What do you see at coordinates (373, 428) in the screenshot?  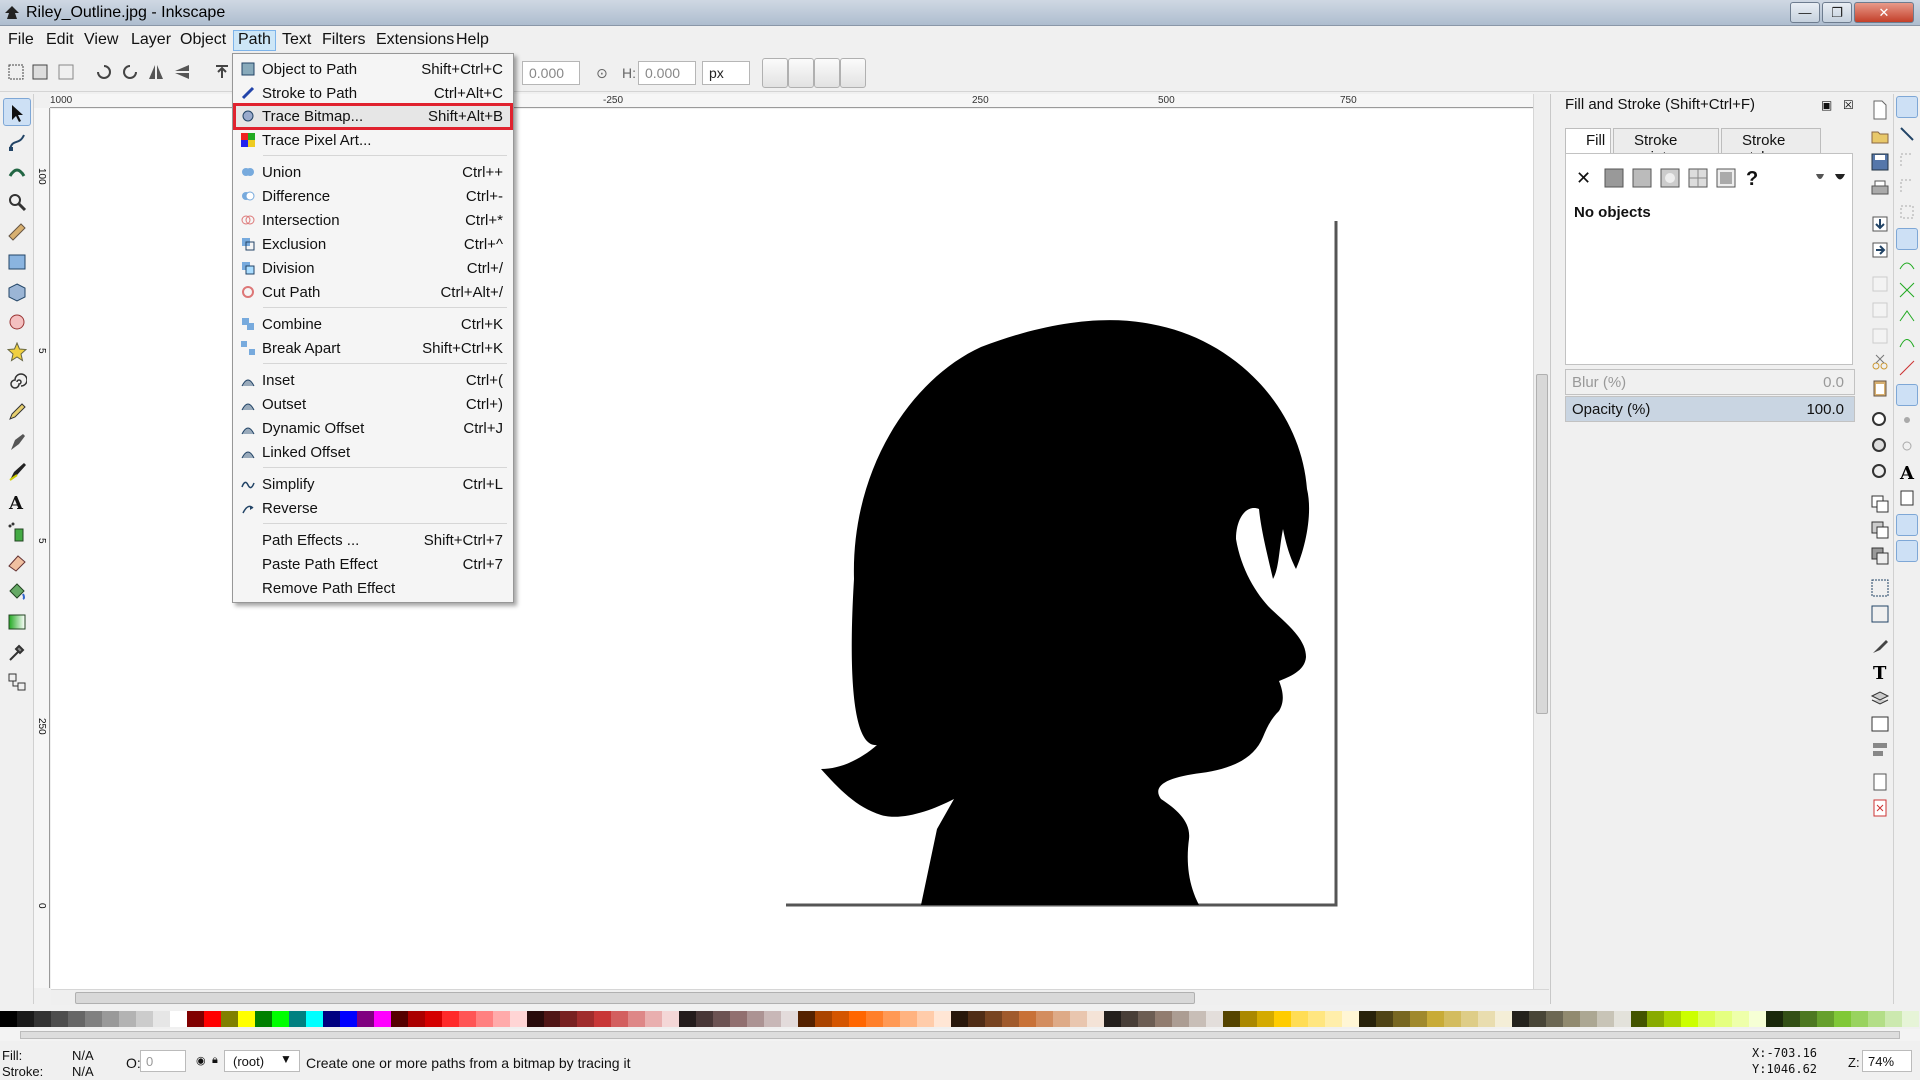 I see `menuitem-dynamic-offset: Dynamic Offset Ctrl+J` at bounding box center [373, 428].